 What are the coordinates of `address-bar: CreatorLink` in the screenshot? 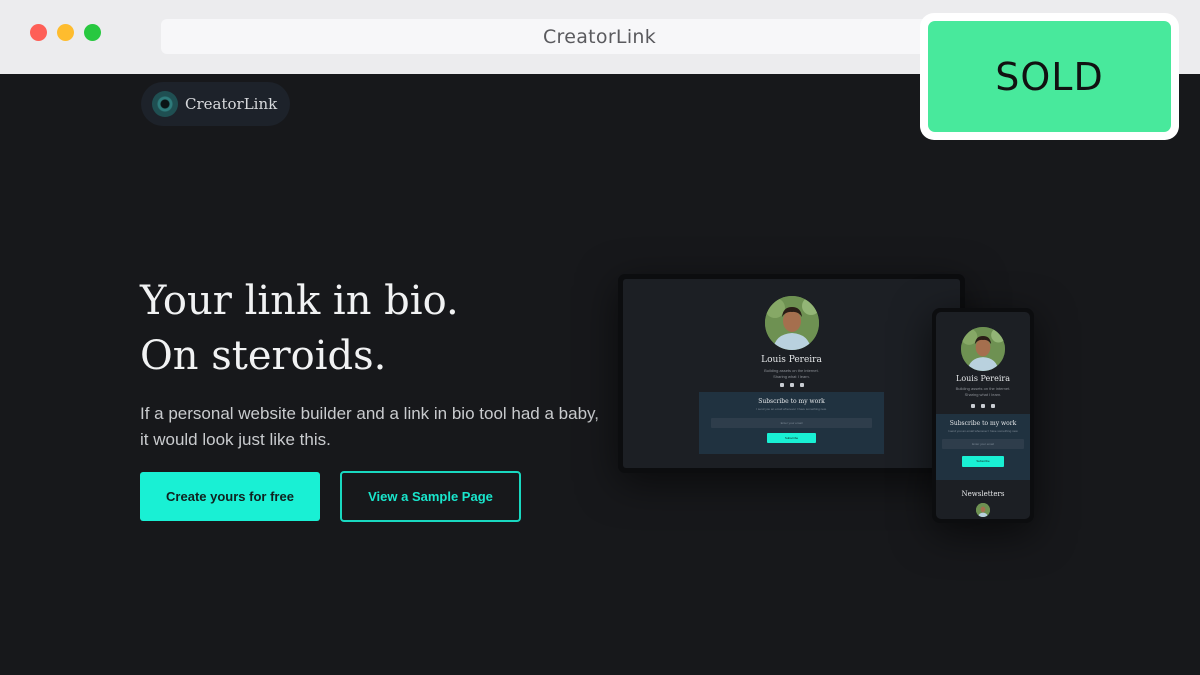 It's located at (599, 36).